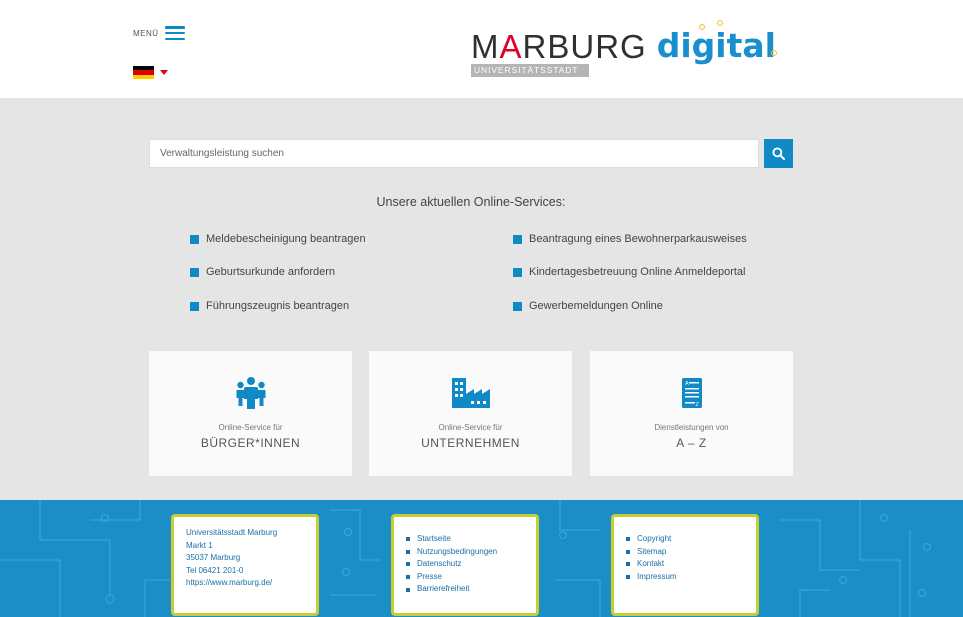 This screenshot has width=963, height=617. I want to click on service-link-fuehrungszeugnis: Führungszeugnis beantragen, so click(269, 306).